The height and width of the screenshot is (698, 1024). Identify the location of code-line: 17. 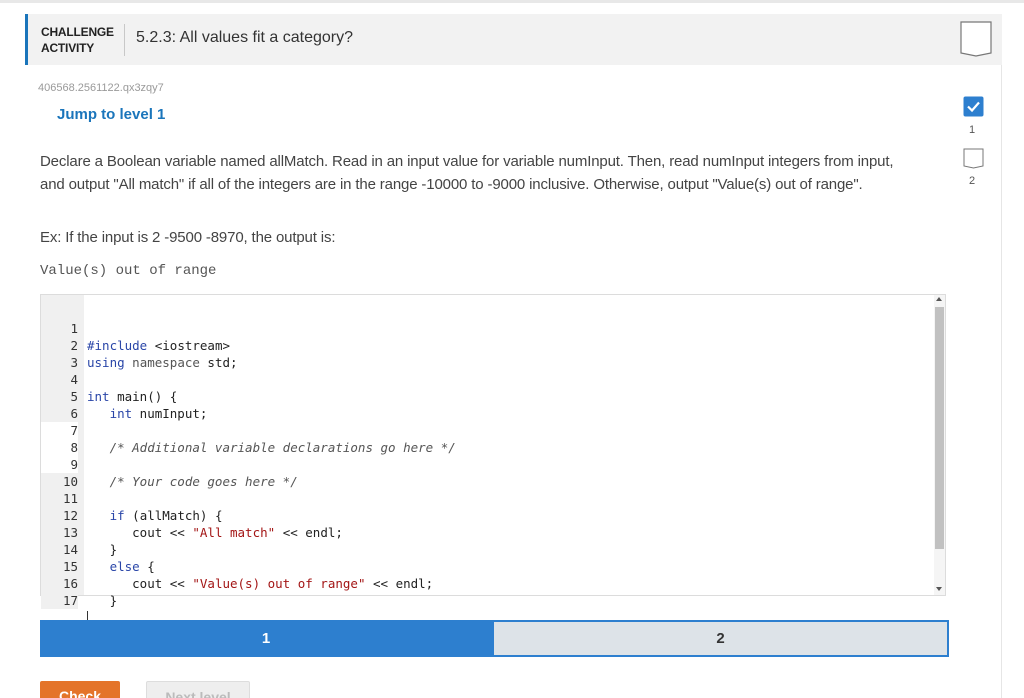
(487, 600).